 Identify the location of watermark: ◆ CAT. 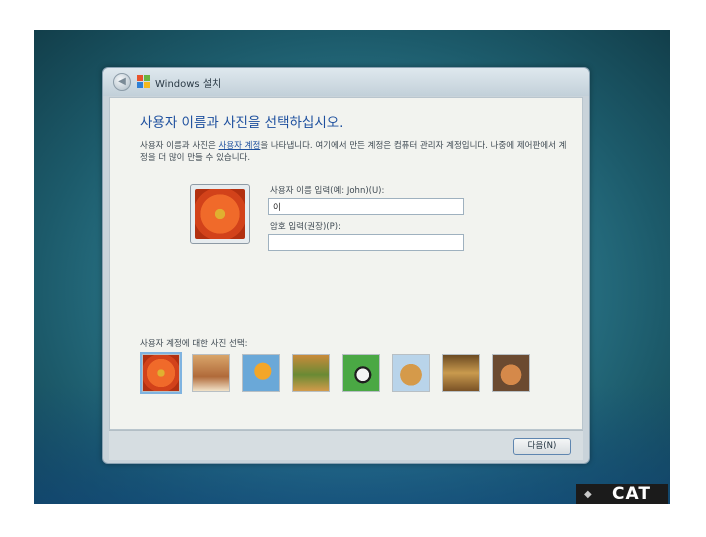
(622, 494).